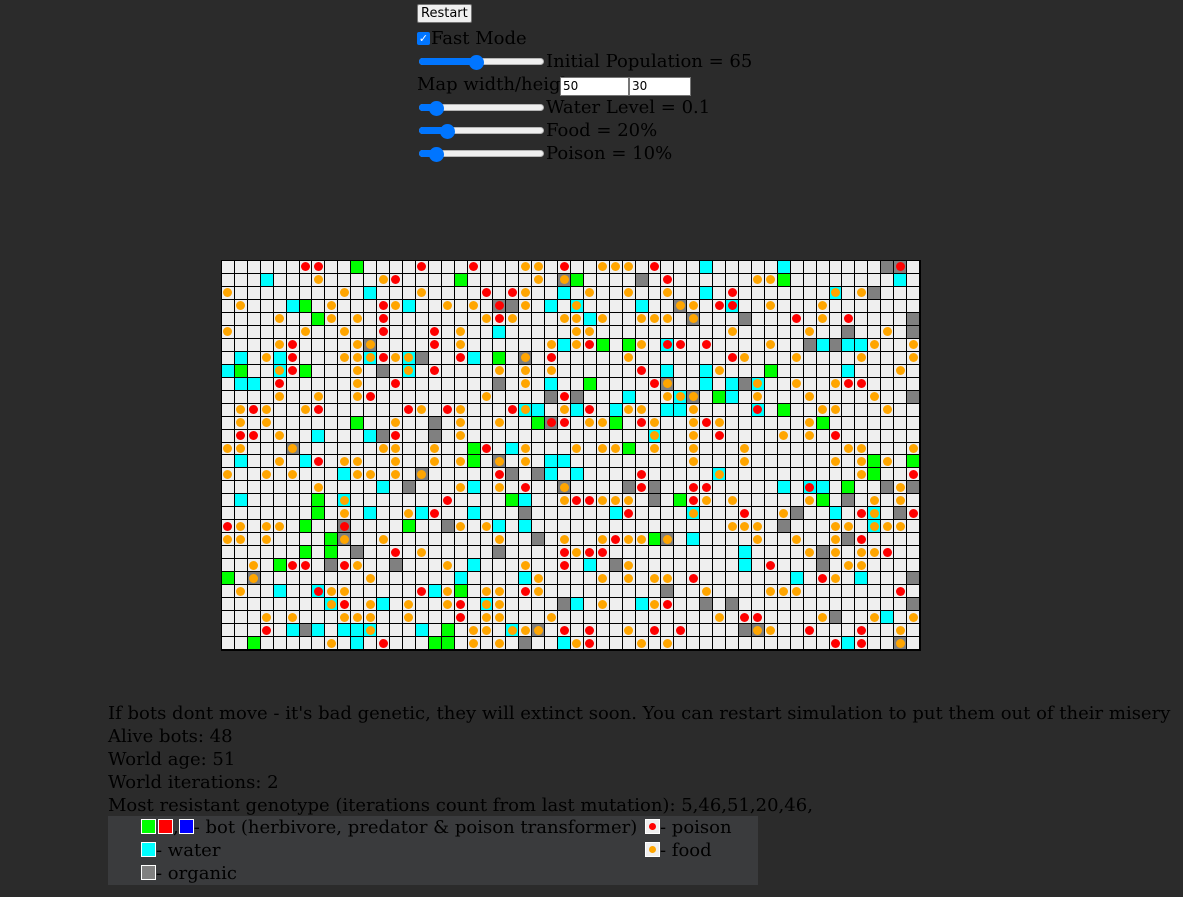 This screenshot has width=1183, height=897. What do you see at coordinates (423, 38) in the screenshot?
I see `fast-mode-checkbox: ✓` at bounding box center [423, 38].